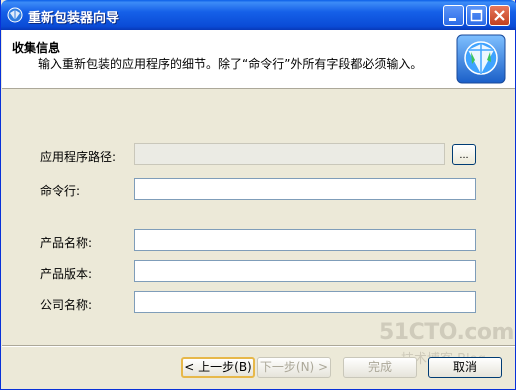 The height and width of the screenshot is (390, 516). Describe the element at coordinates (465, 367) in the screenshot. I see `cancel-button: 取消` at that location.